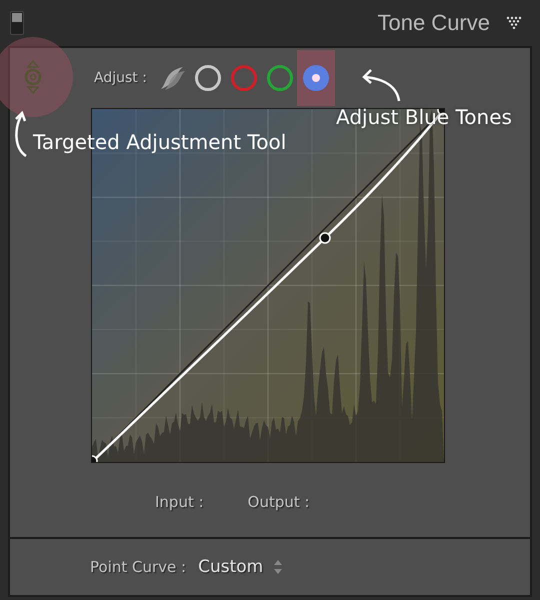 This screenshot has width=540, height=600. Describe the element at coordinates (138, 567) in the screenshot. I see `point-curve-label: Point Curve :` at that location.